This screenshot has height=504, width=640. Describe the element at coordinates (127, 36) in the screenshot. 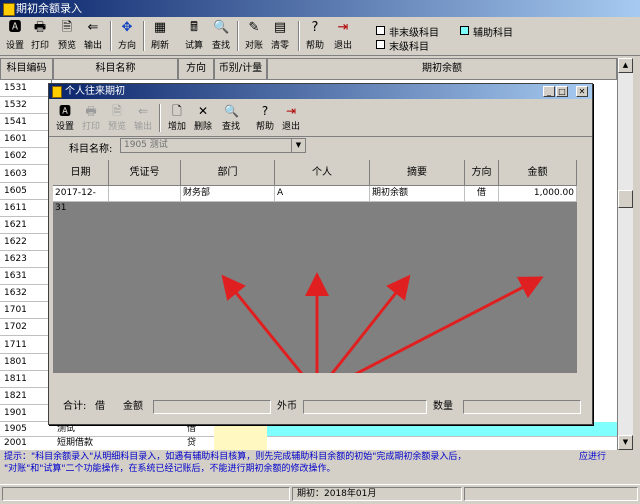

I see `toolbar-button-5: ✥ 方向` at that location.